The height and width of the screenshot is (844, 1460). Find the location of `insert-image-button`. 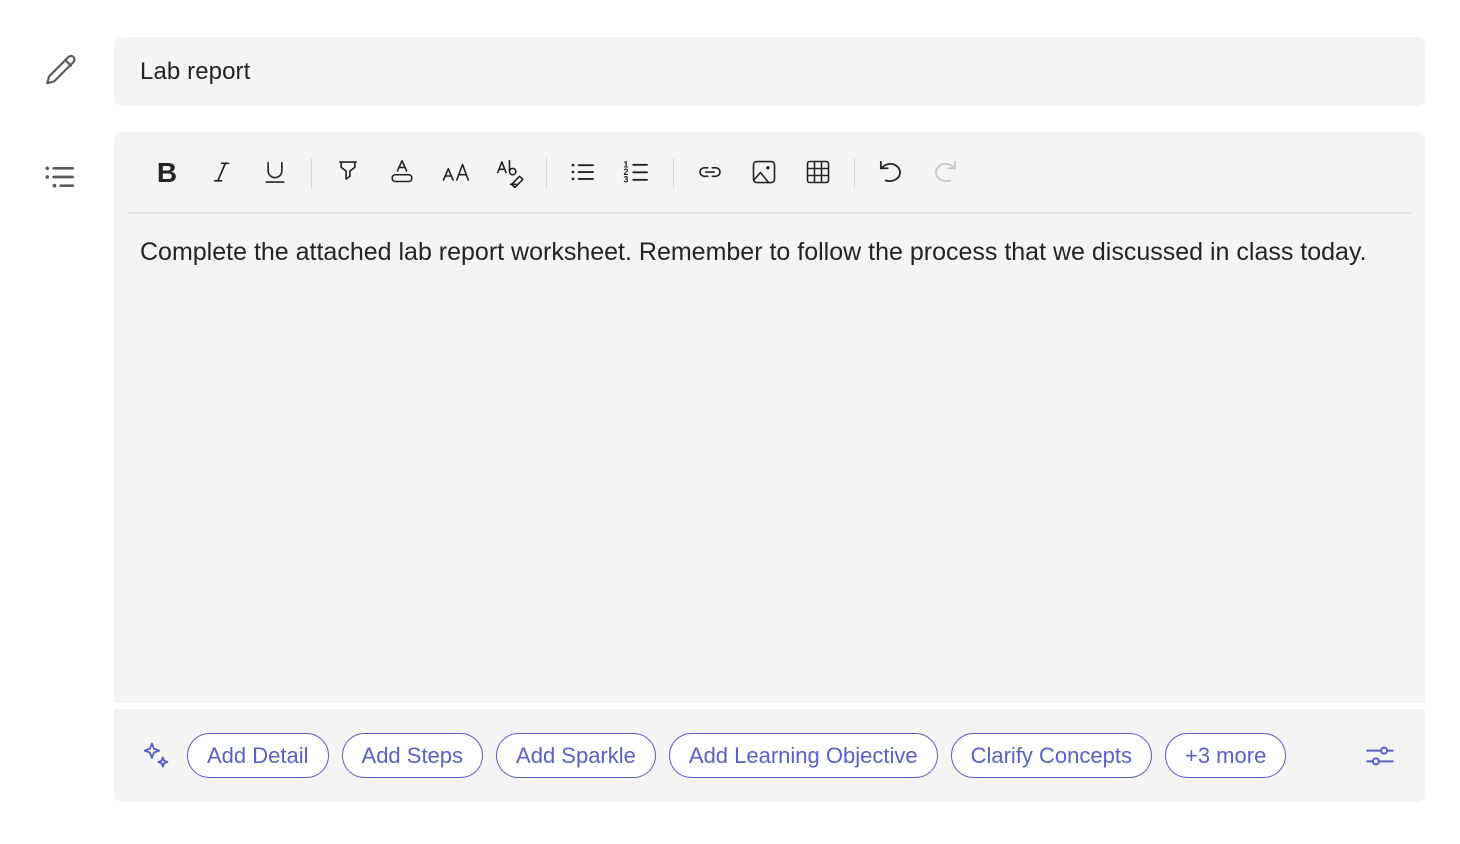

insert-image-button is located at coordinates (764, 173).